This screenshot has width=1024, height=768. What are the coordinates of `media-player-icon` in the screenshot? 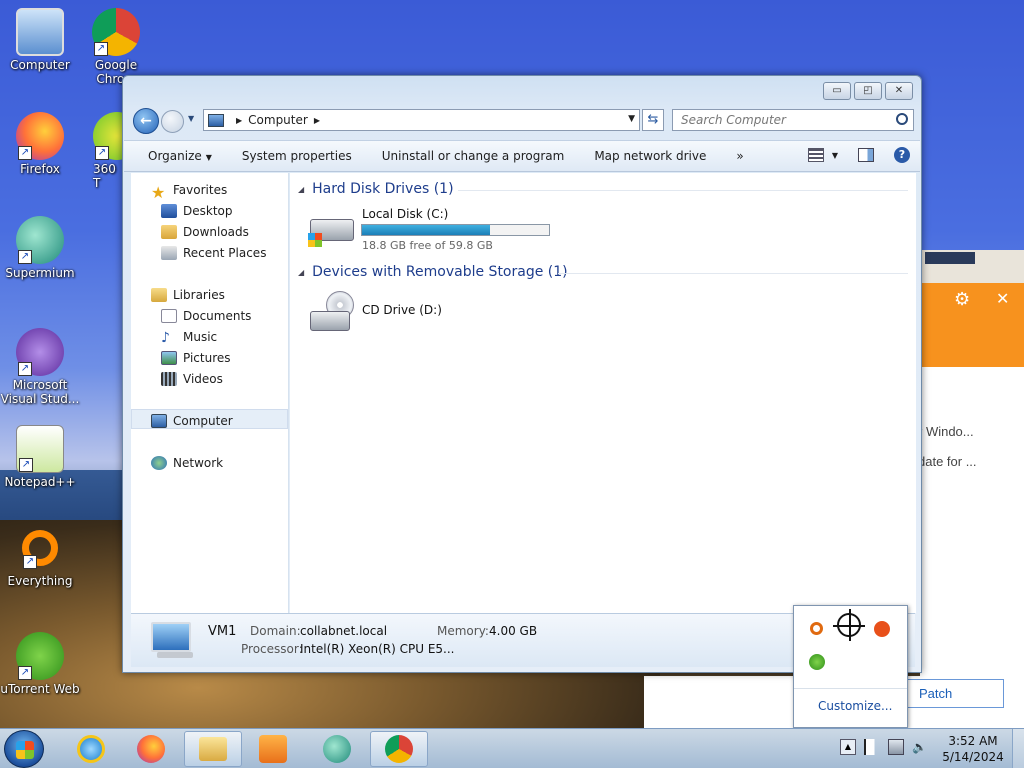 It's located at (273, 749).